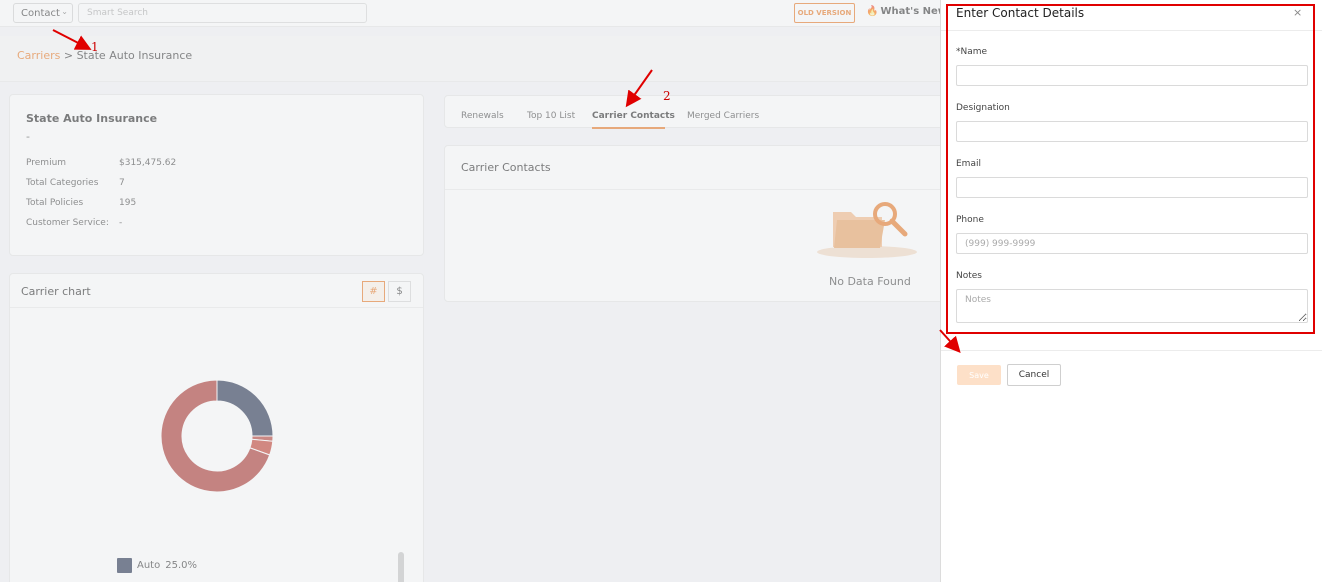 This screenshot has width=1322, height=582. I want to click on cancel-button: Cancel, so click(1034, 375).